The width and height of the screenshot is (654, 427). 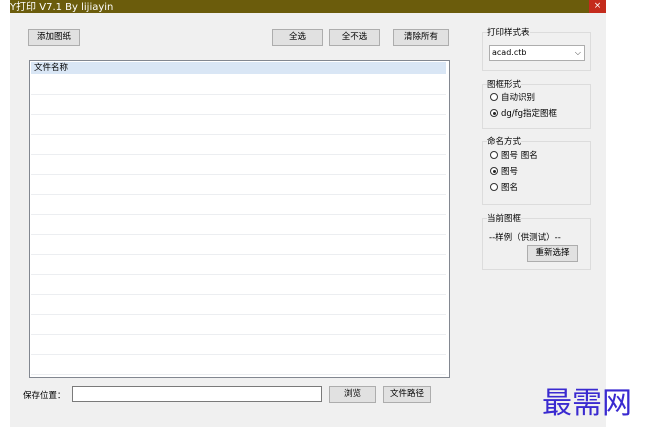 What do you see at coordinates (62, 7) in the screenshot?
I see `window-title: JY打印 V7.1 By lijiayin` at bounding box center [62, 7].